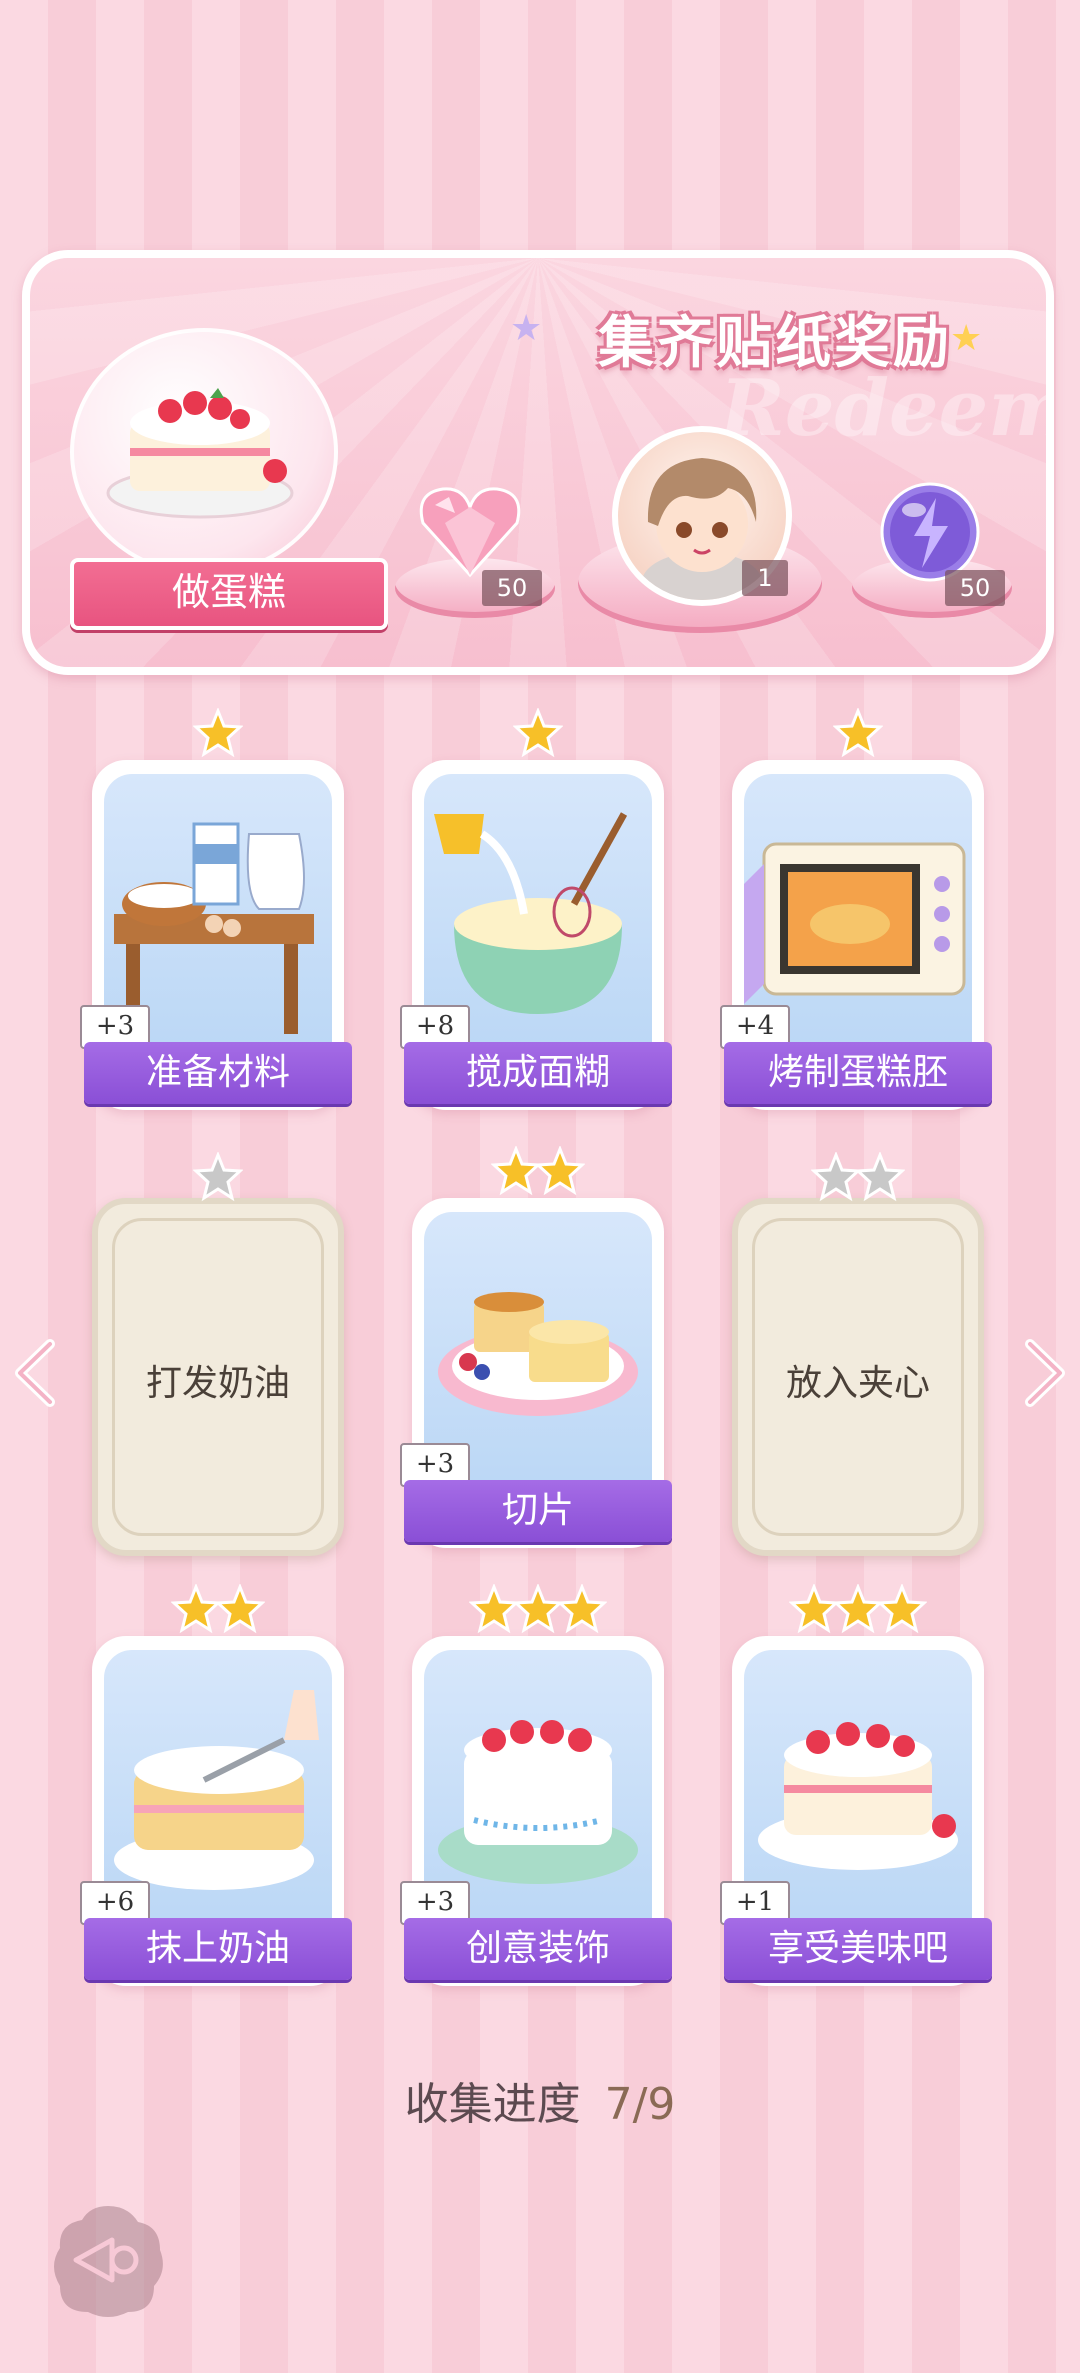  Describe the element at coordinates (1045, 1373) in the screenshot. I see `next-page-arrow-icon` at that location.